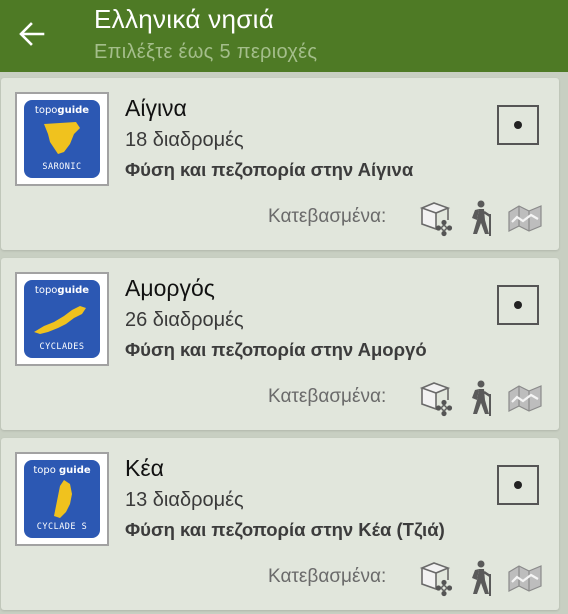  What do you see at coordinates (170, 288) in the screenshot?
I see `island-name: Αμοργός` at bounding box center [170, 288].